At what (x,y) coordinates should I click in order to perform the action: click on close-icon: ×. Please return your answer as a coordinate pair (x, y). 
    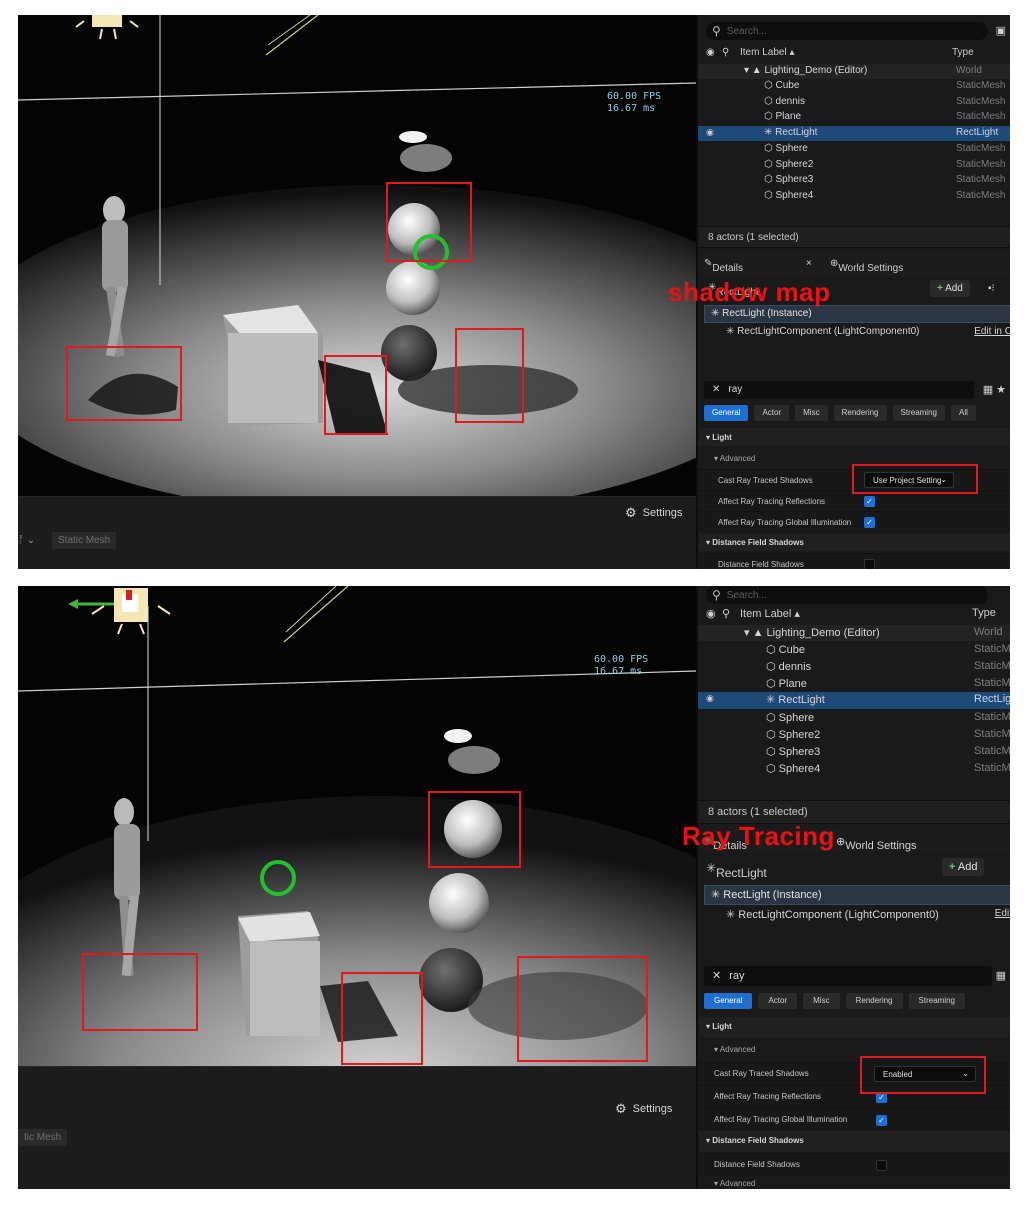
    Looking at the image, I should click on (809, 263).